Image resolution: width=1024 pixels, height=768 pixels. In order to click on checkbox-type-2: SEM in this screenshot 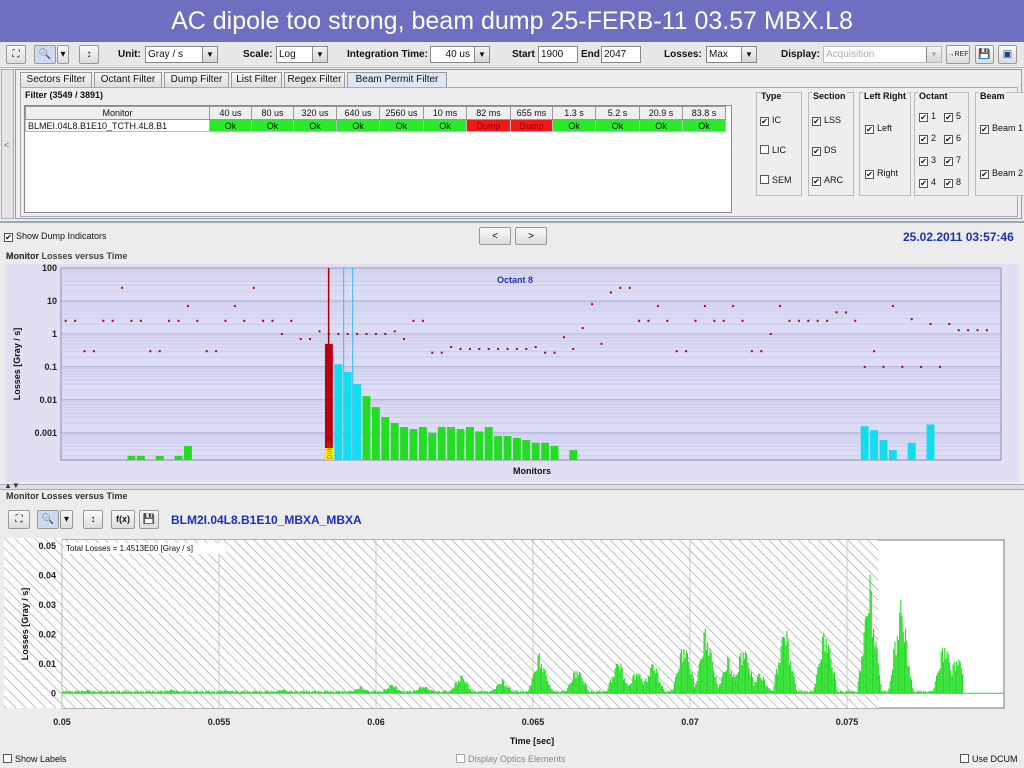, I will do `click(776, 180)`.